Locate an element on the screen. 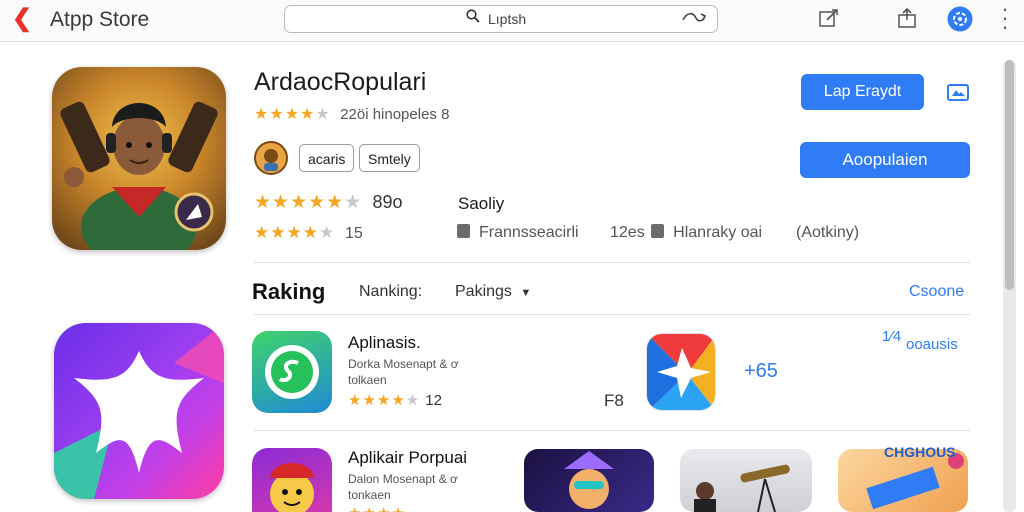 Image resolution: width=1024 pixels, height=512 pixels. list-item-category: tolkaen is located at coordinates (367, 380).